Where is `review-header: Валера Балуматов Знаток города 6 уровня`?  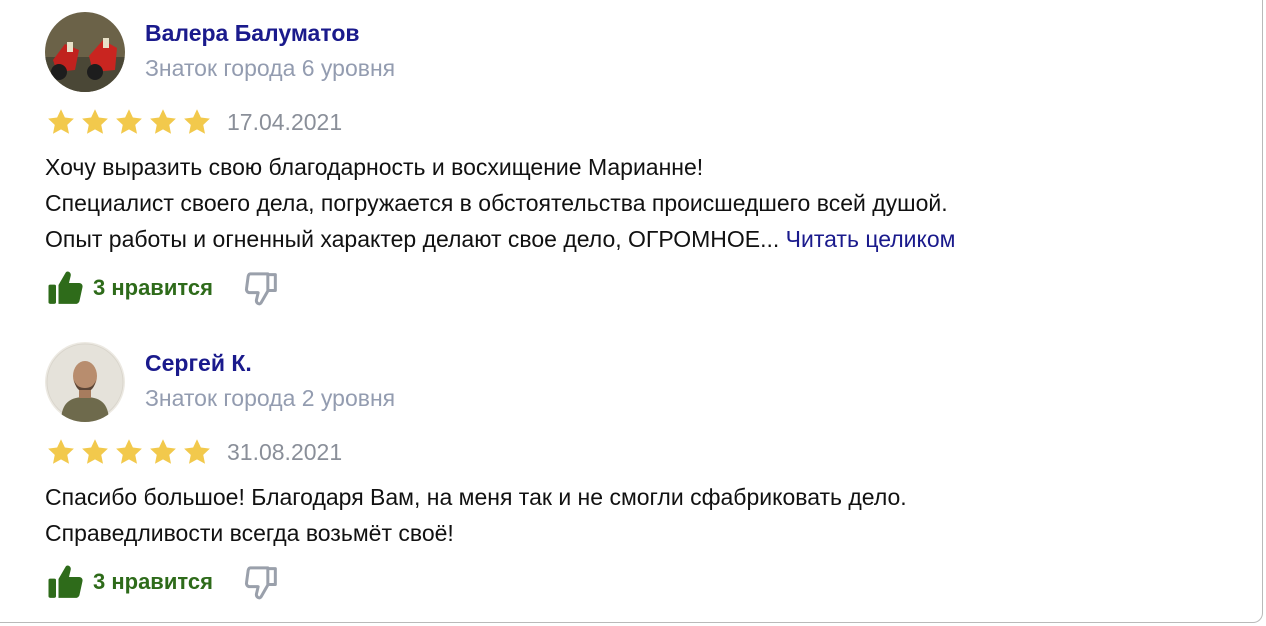
review-header: Валера Балуматов Знаток города 6 уровня is located at coordinates (620, 52).